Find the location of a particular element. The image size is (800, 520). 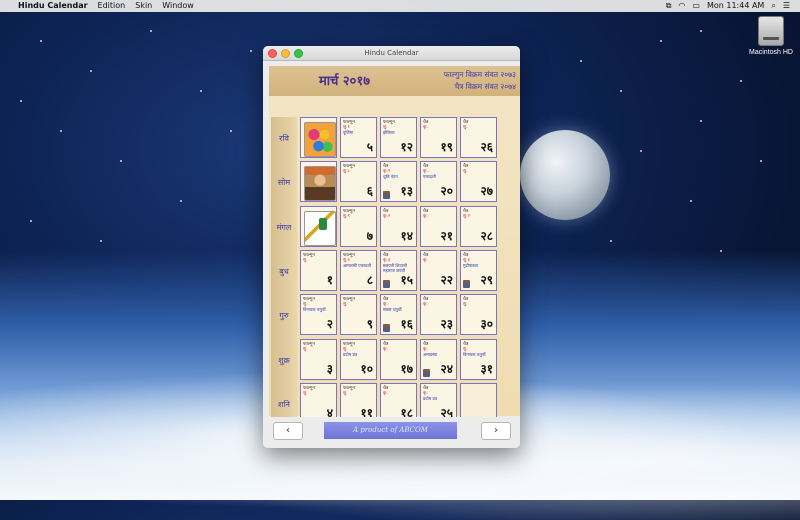

date-number: ५ is located at coordinates (369, 147).